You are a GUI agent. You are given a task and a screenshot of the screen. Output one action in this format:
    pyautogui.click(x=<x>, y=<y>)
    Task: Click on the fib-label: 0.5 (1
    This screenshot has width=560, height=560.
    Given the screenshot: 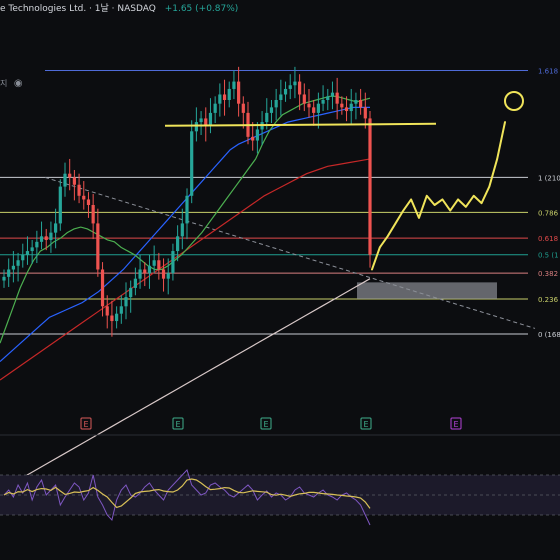 What is the action you would take?
    pyautogui.click(x=548, y=256)
    